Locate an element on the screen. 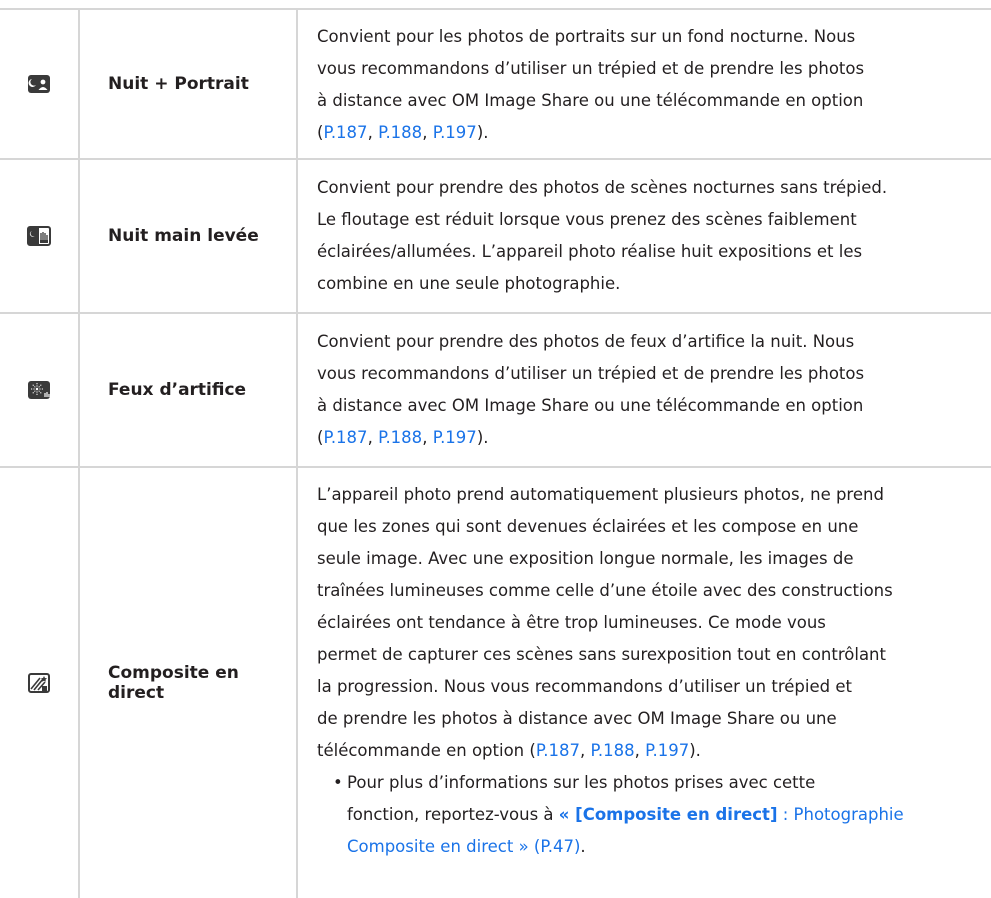  mode-name: Composite en direct is located at coordinates (189, 683).